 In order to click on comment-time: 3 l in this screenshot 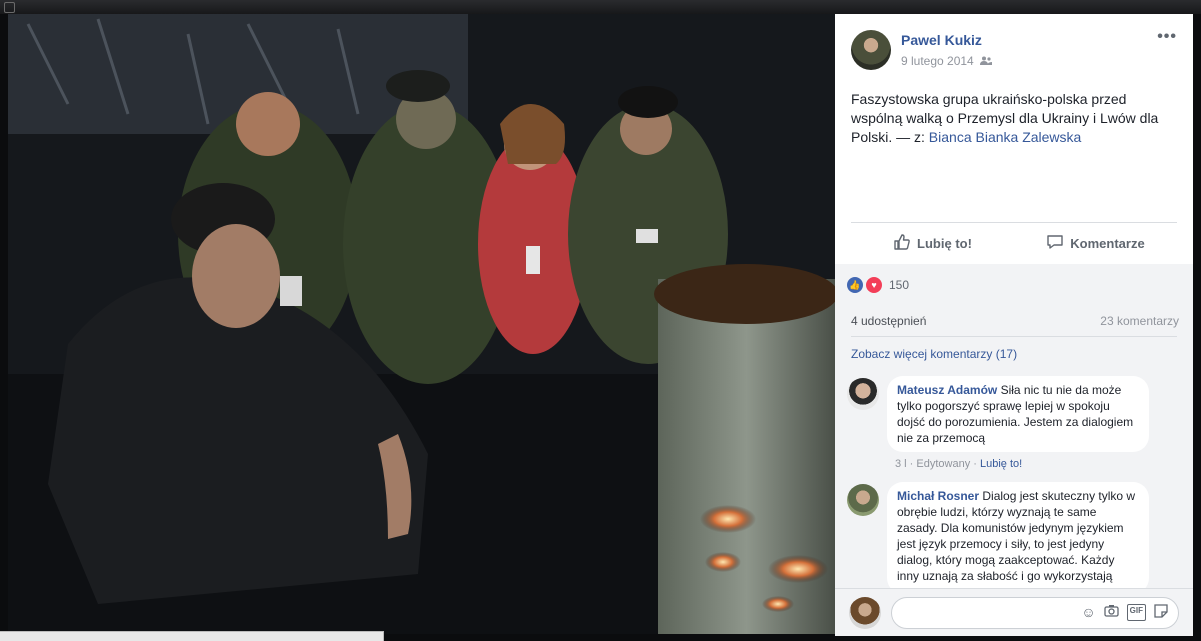, I will do `click(901, 464)`.